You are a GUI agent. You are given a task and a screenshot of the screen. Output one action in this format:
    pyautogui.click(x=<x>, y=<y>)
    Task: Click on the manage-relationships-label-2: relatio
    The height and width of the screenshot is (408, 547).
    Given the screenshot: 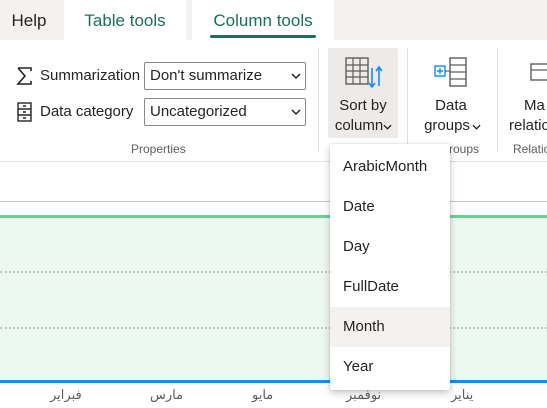 What is the action you would take?
    pyautogui.click(x=528, y=125)
    